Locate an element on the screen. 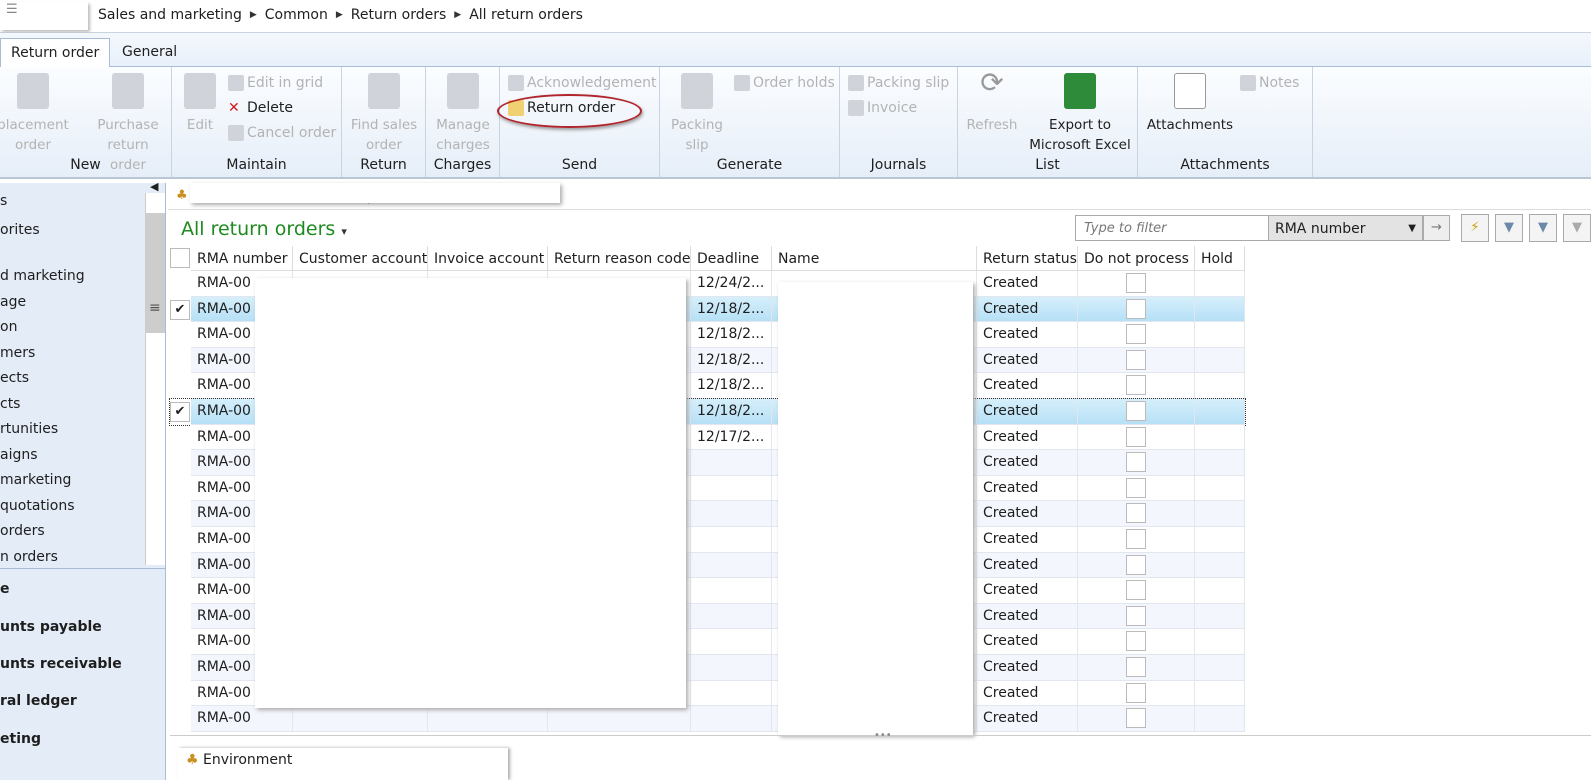 This screenshot has height=780, width=1591. apply-filter-button: → is located at coordinates (1436, 228).